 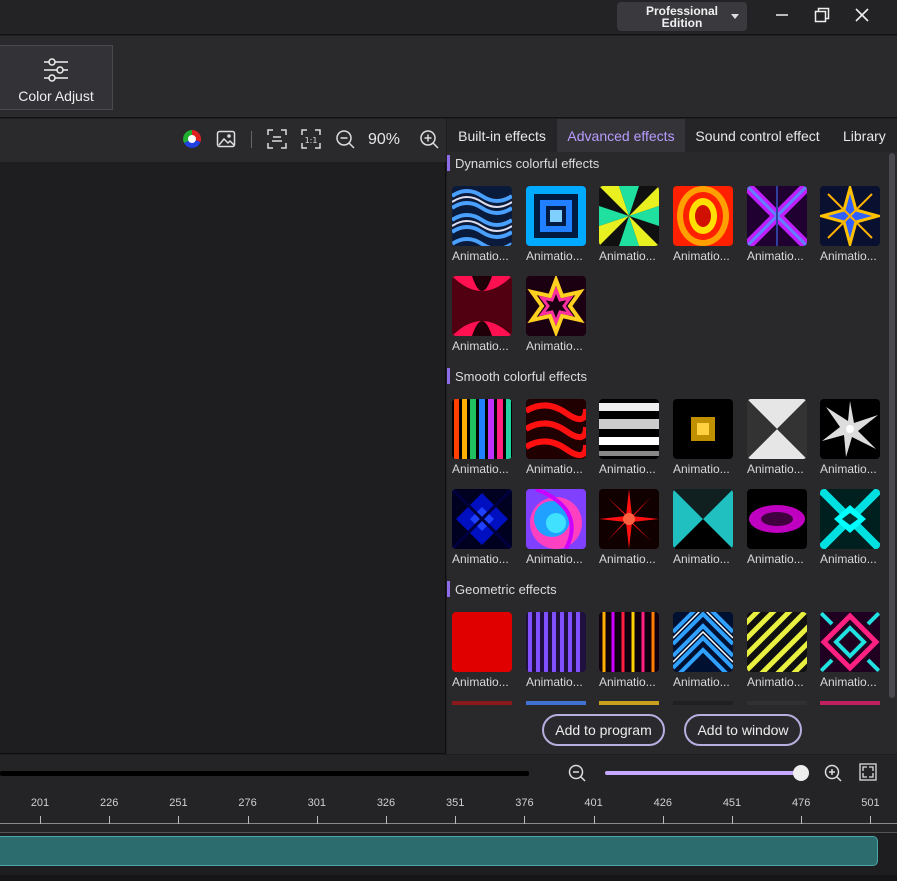 I want to click on red-solid-icon, so click(x=482, y=642).